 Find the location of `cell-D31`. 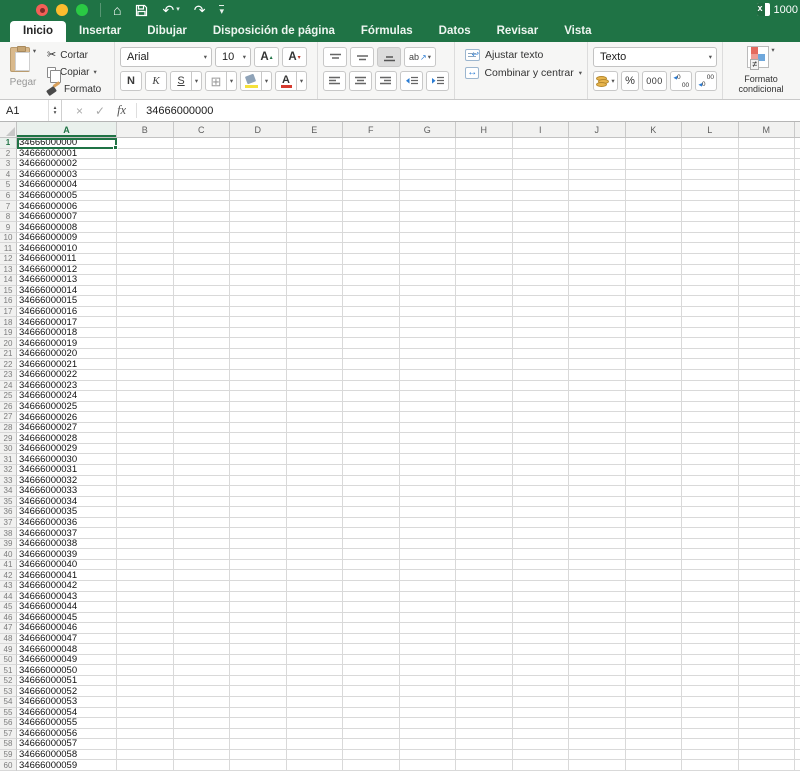

cell-D31 is located at coordinates (258, 459).